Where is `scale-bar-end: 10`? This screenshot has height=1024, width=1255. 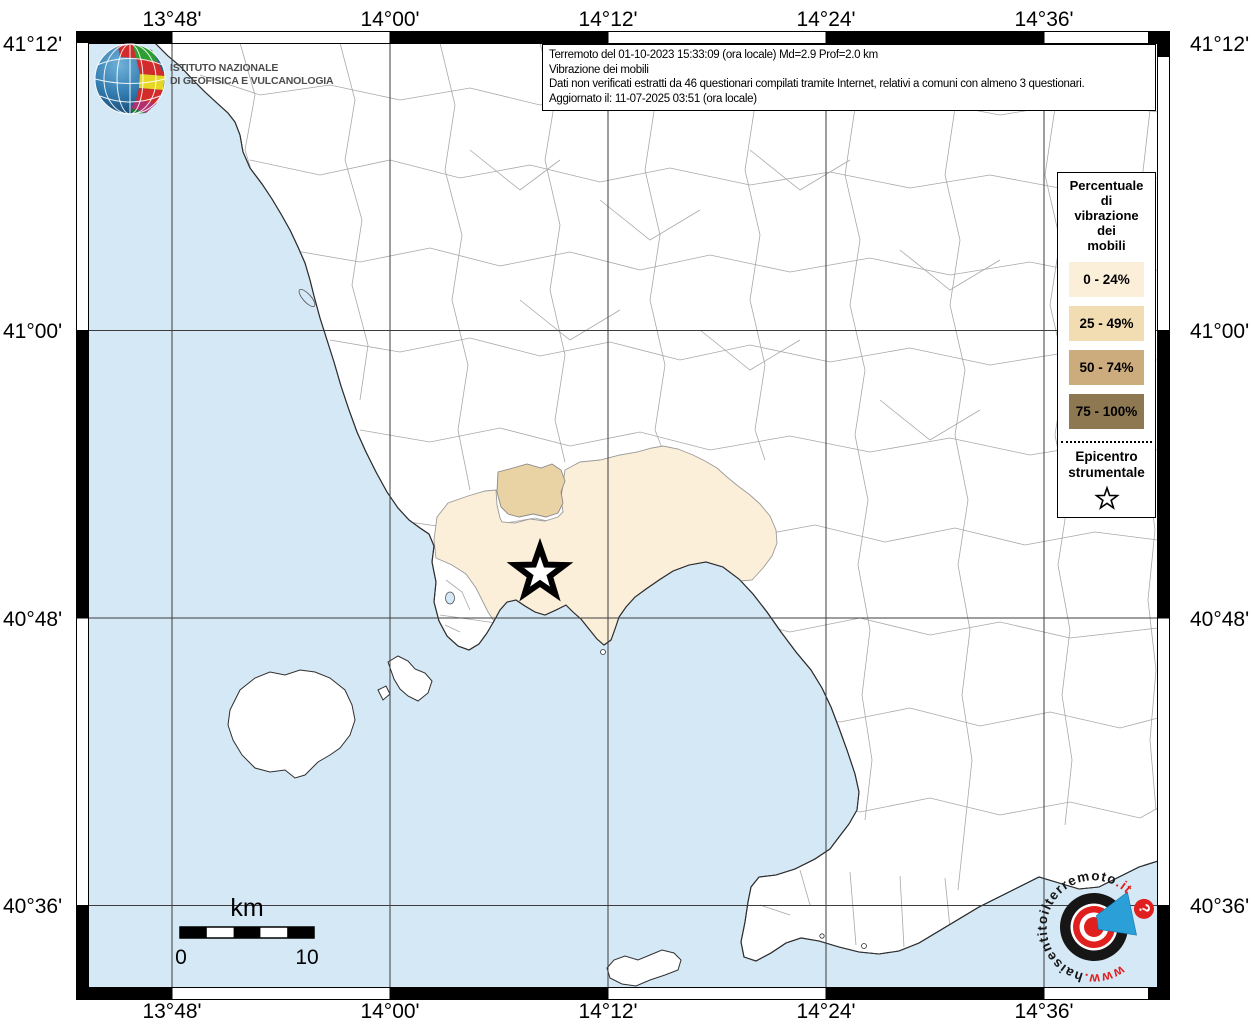
scale-bar-end: 10 is located at coordinates (306, 957).